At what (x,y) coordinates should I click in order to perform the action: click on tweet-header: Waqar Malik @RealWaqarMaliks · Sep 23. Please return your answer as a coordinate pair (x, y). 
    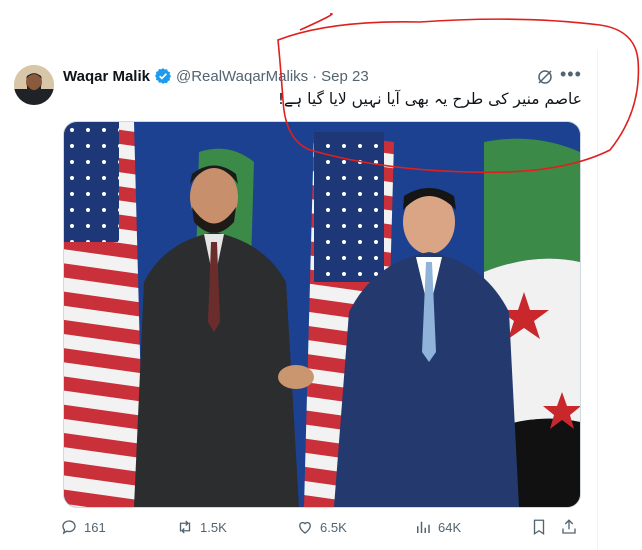
    Looking at the image, I should click on (216, 76).